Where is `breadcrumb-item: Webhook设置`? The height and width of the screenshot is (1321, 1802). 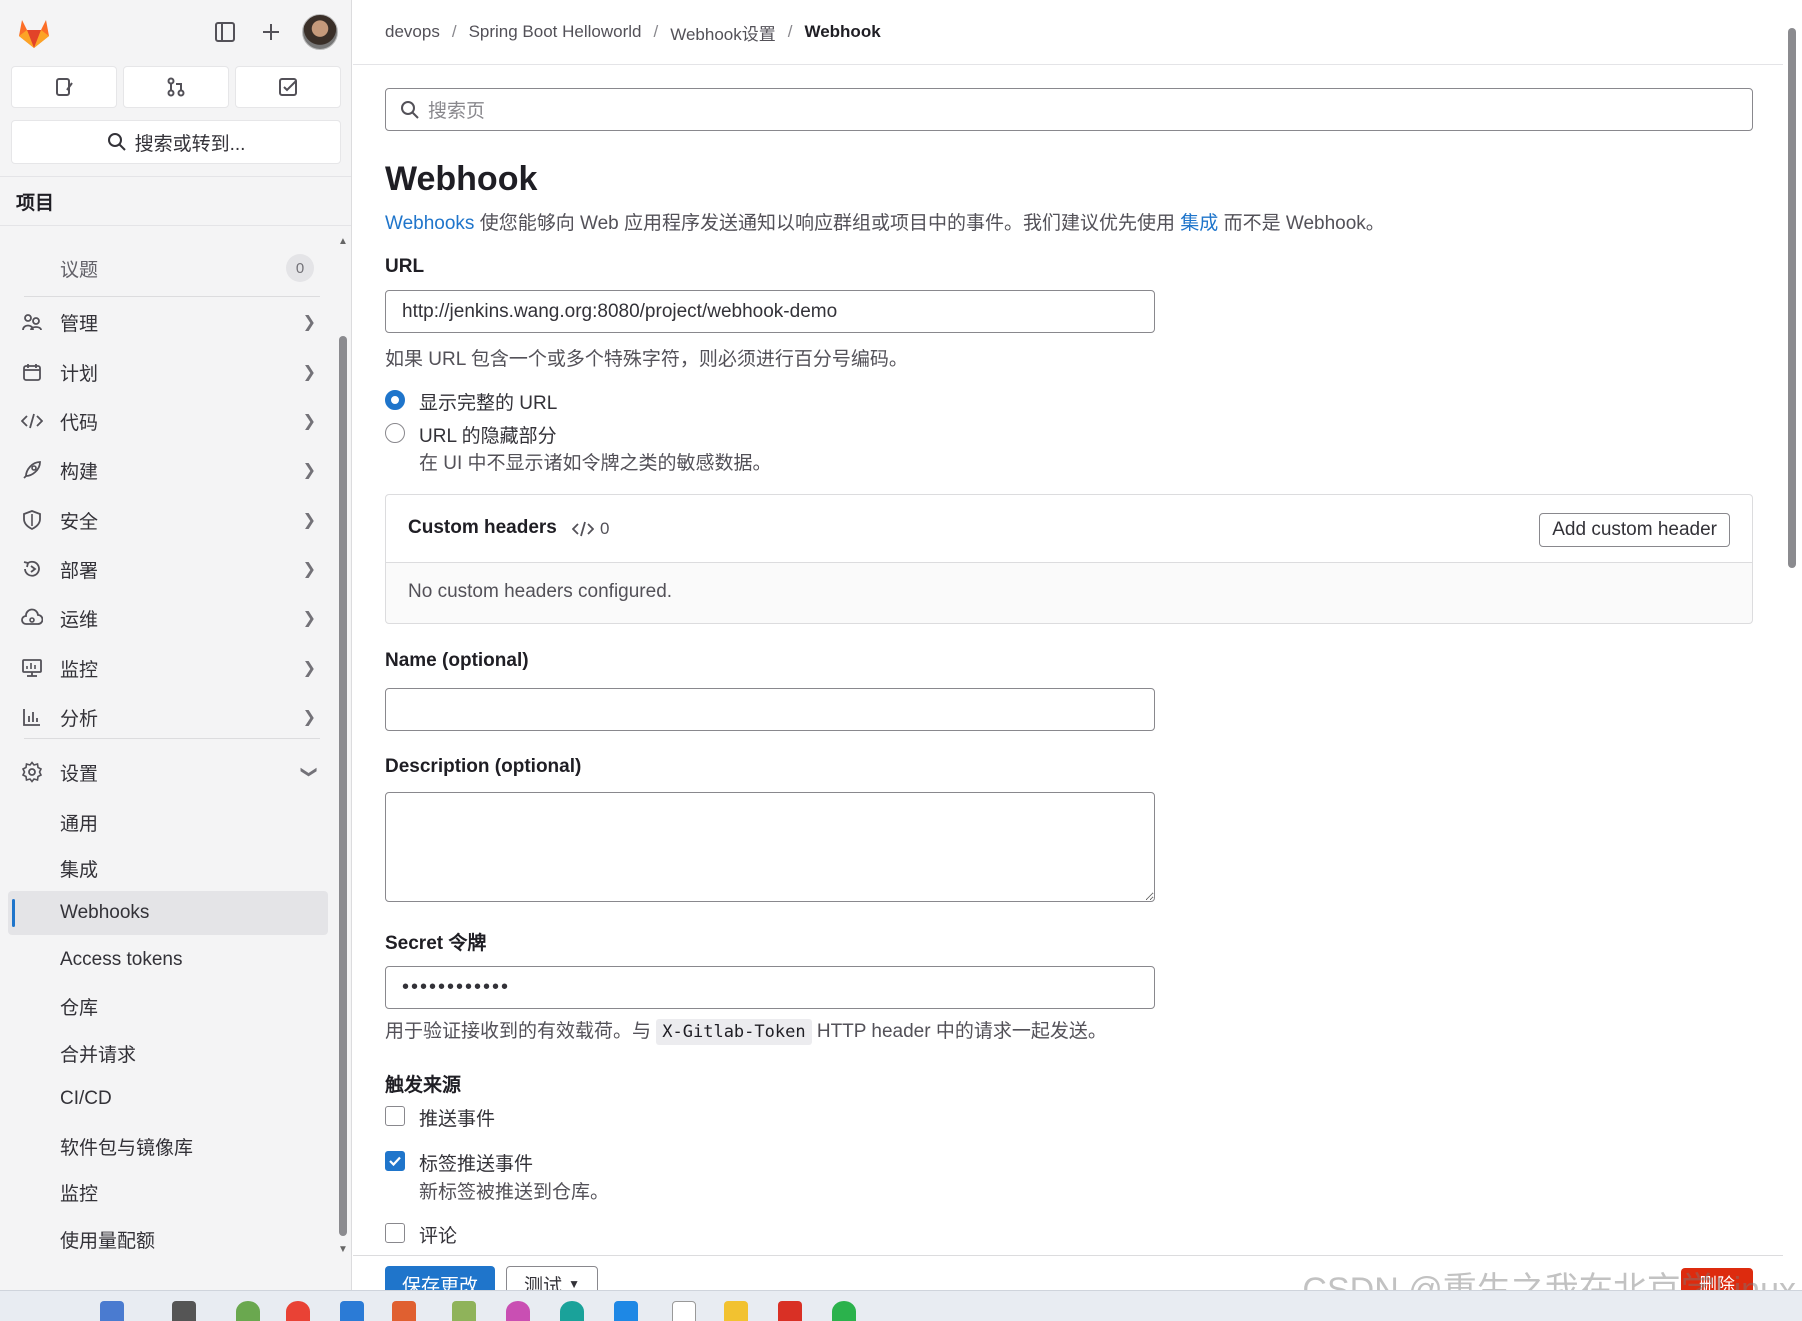 breadcrumb-item: Webhook设置 is located at coordinates (723, 32).